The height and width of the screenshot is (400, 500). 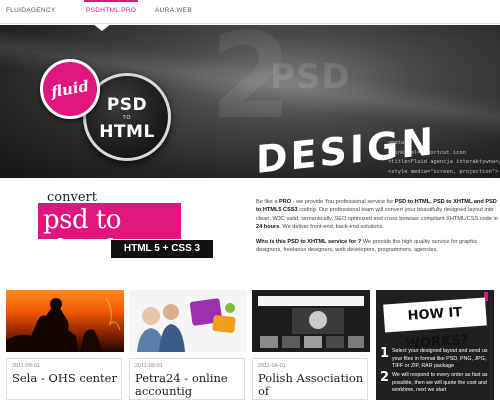 I want to click on fluid-logo-badge: fluid, so click(x=70, y=89).